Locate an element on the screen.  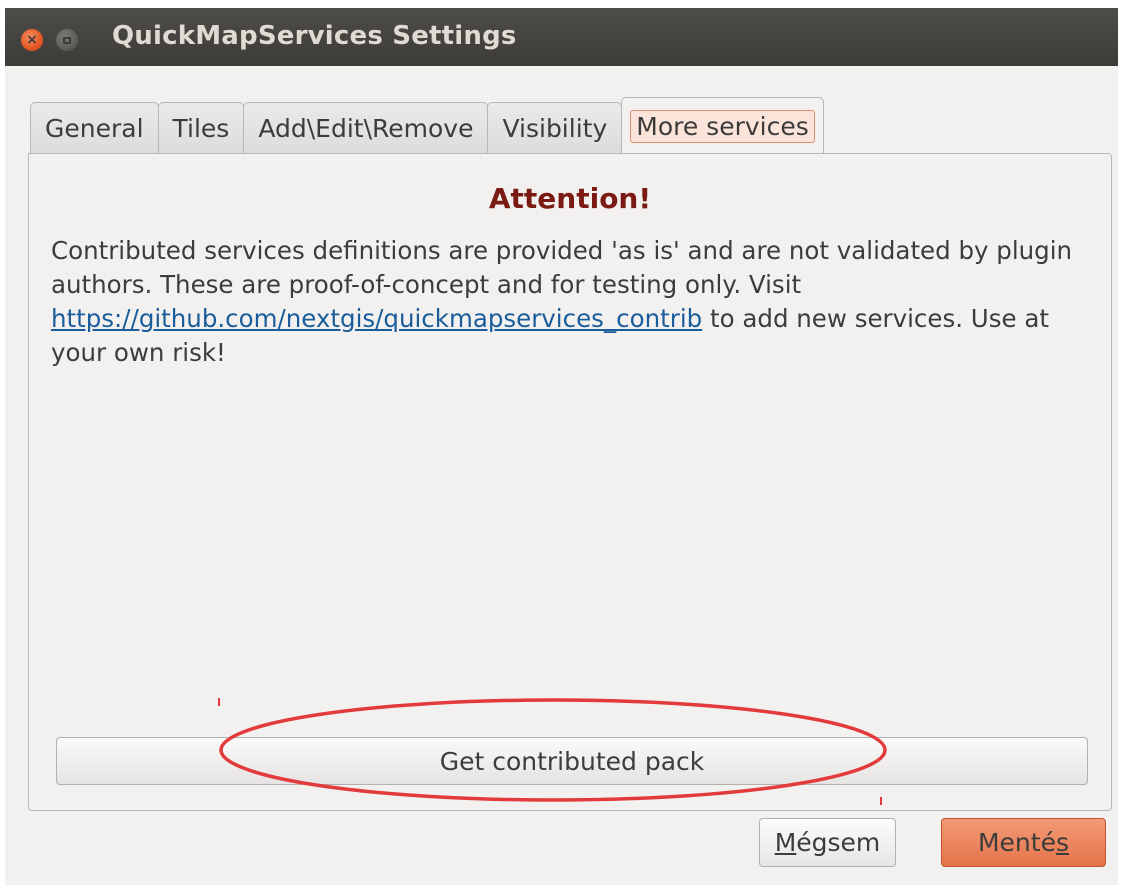
tab-tiles: Tiles is located at coordinates (201, 128).